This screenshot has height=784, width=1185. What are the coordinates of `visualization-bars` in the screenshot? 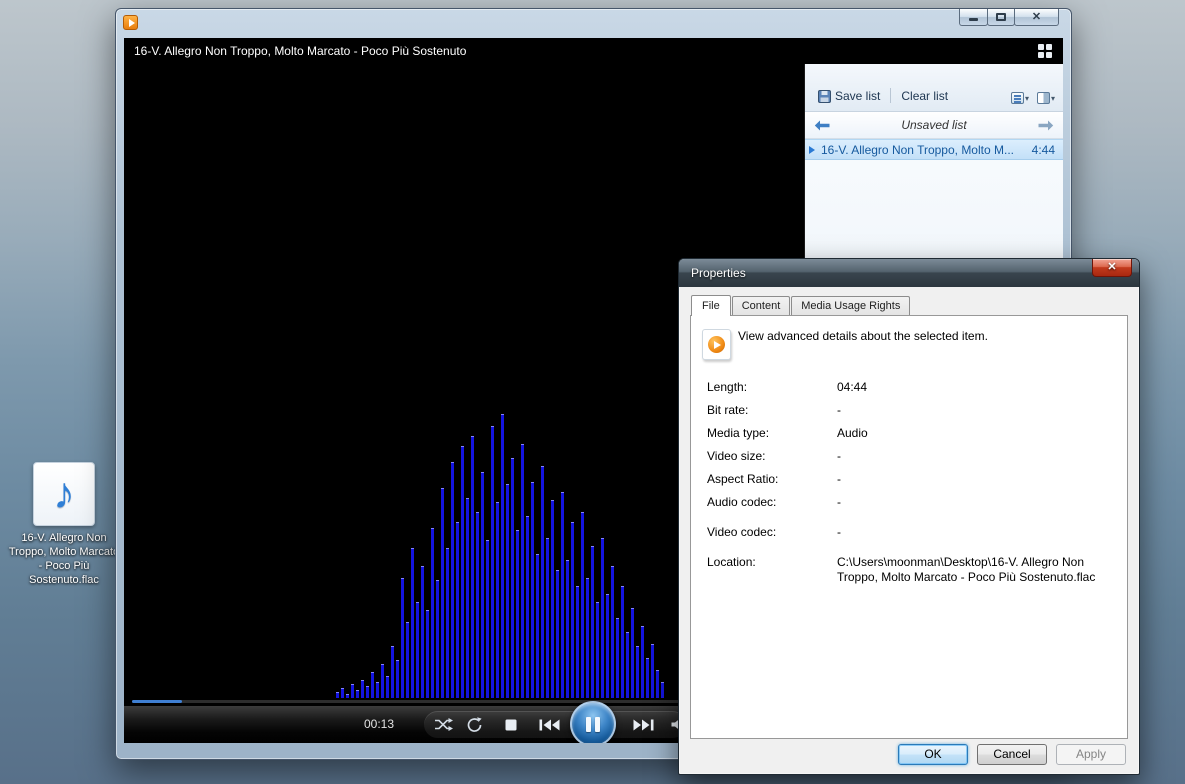 It's located at (503, 548).